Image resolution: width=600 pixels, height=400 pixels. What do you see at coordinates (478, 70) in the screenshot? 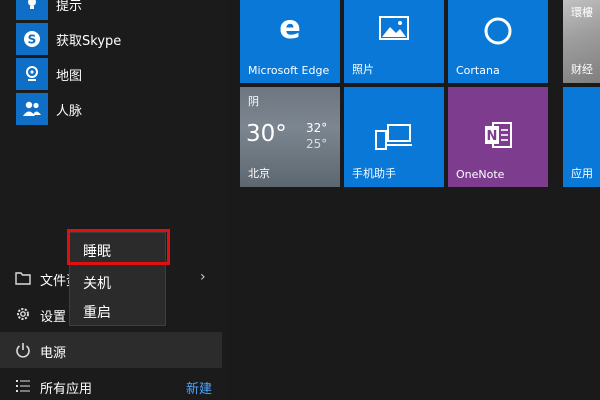
I see `tile-label-cortana: Cortana` at bounding box center [478, 70].